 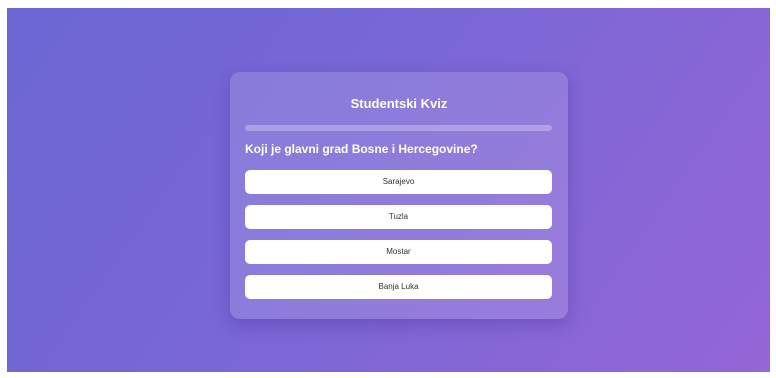 What do you see at coordinates (398, 217) in the screenshot?
I see `answer-button-tuzla: Tuzla` at bounding box center [398, 217].